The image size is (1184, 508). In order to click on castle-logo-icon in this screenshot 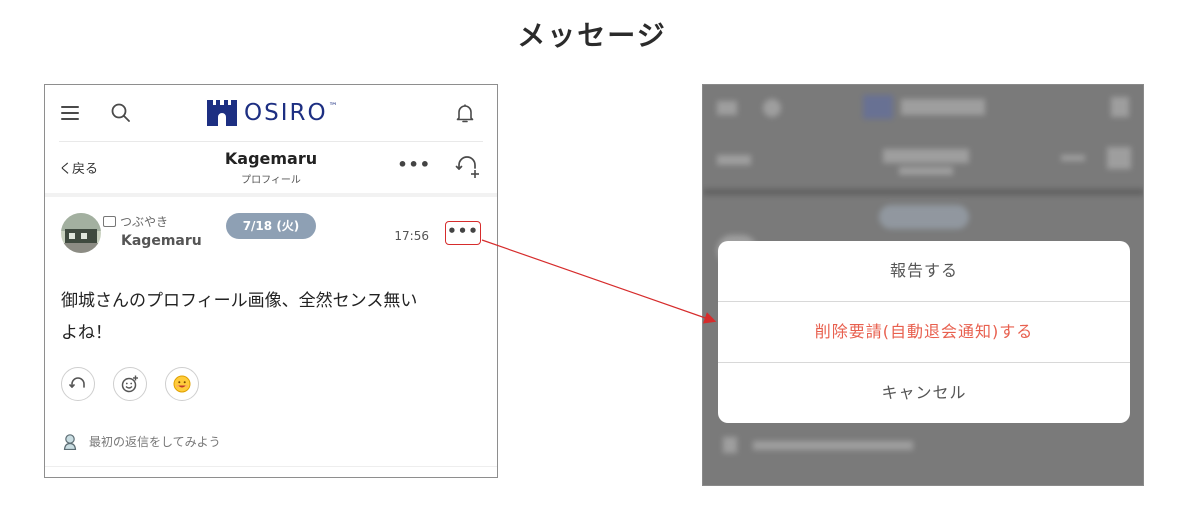, I will do `click(222, 113)`.